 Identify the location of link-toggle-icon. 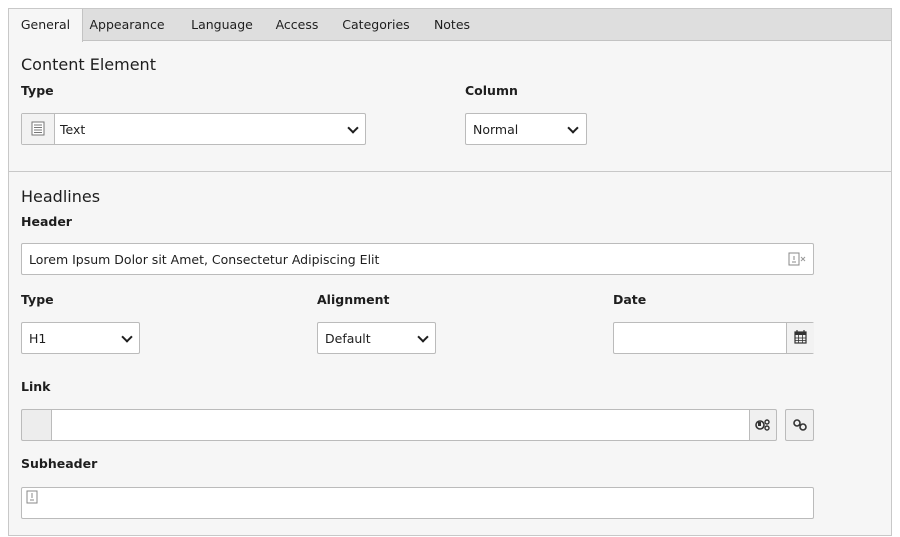
(762, 425).